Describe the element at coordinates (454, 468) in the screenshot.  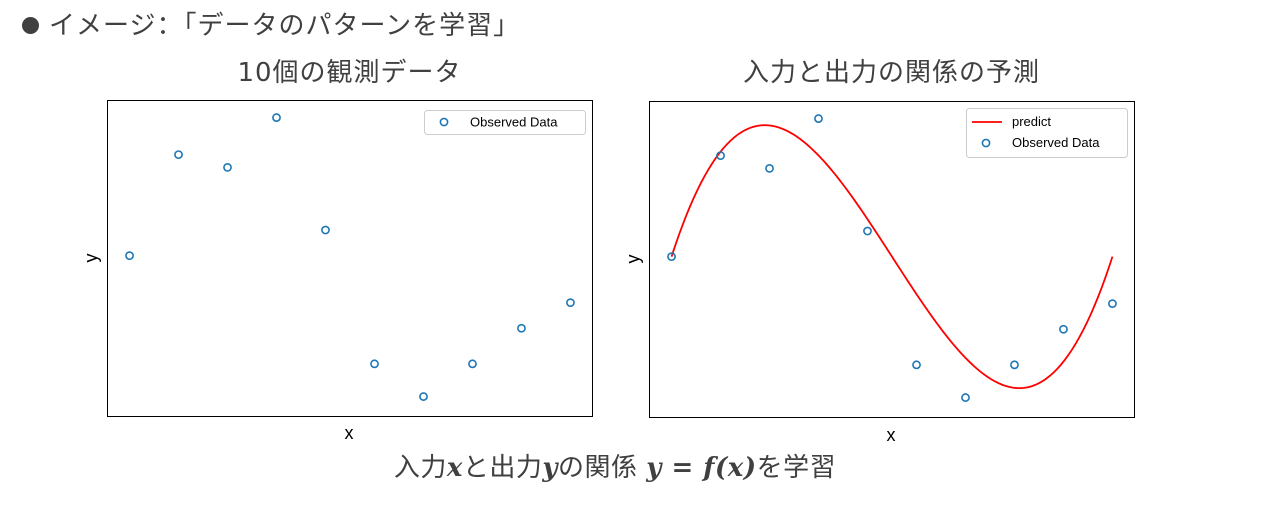
I see `caption-math-x: x` at that location.